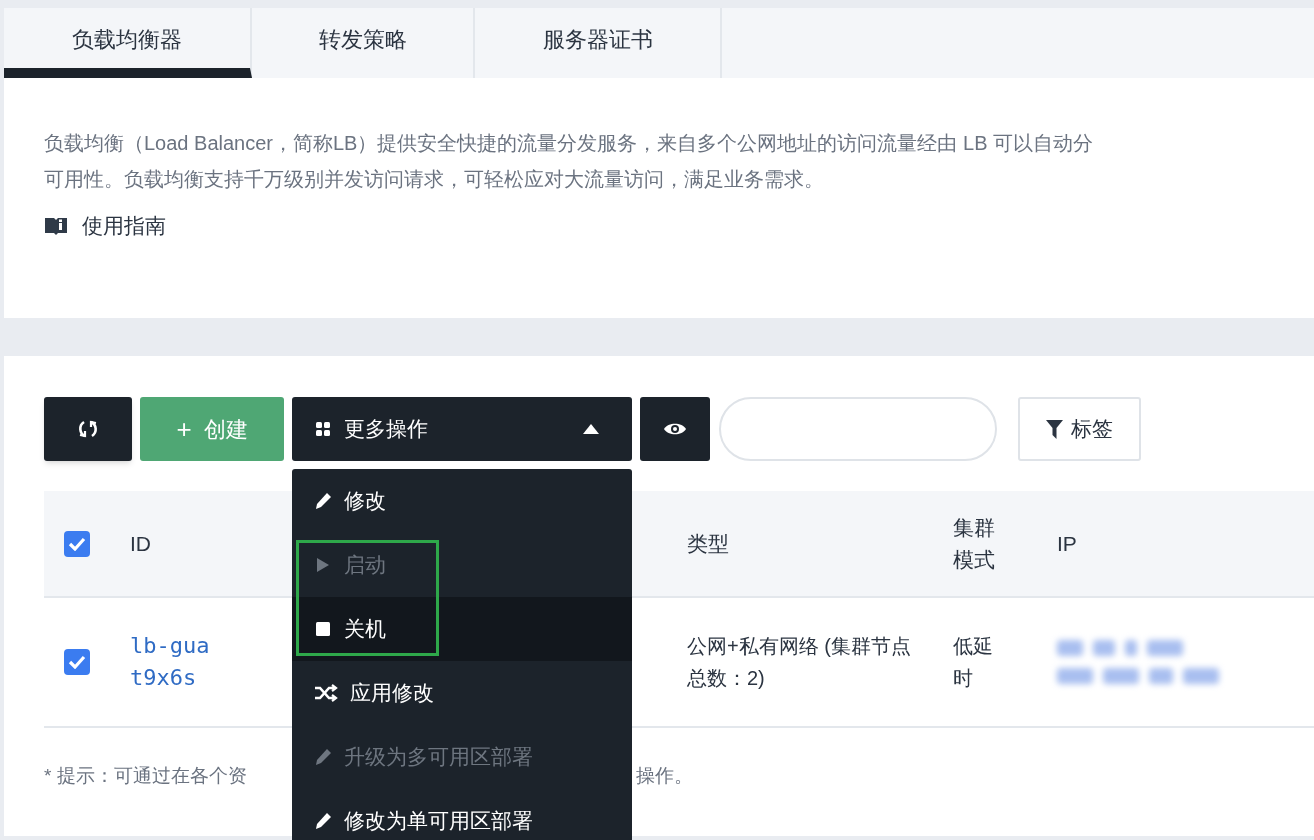  Describe the element at coordinates (141, 543) in the screenshot. I see `column-header: ID` at that location.